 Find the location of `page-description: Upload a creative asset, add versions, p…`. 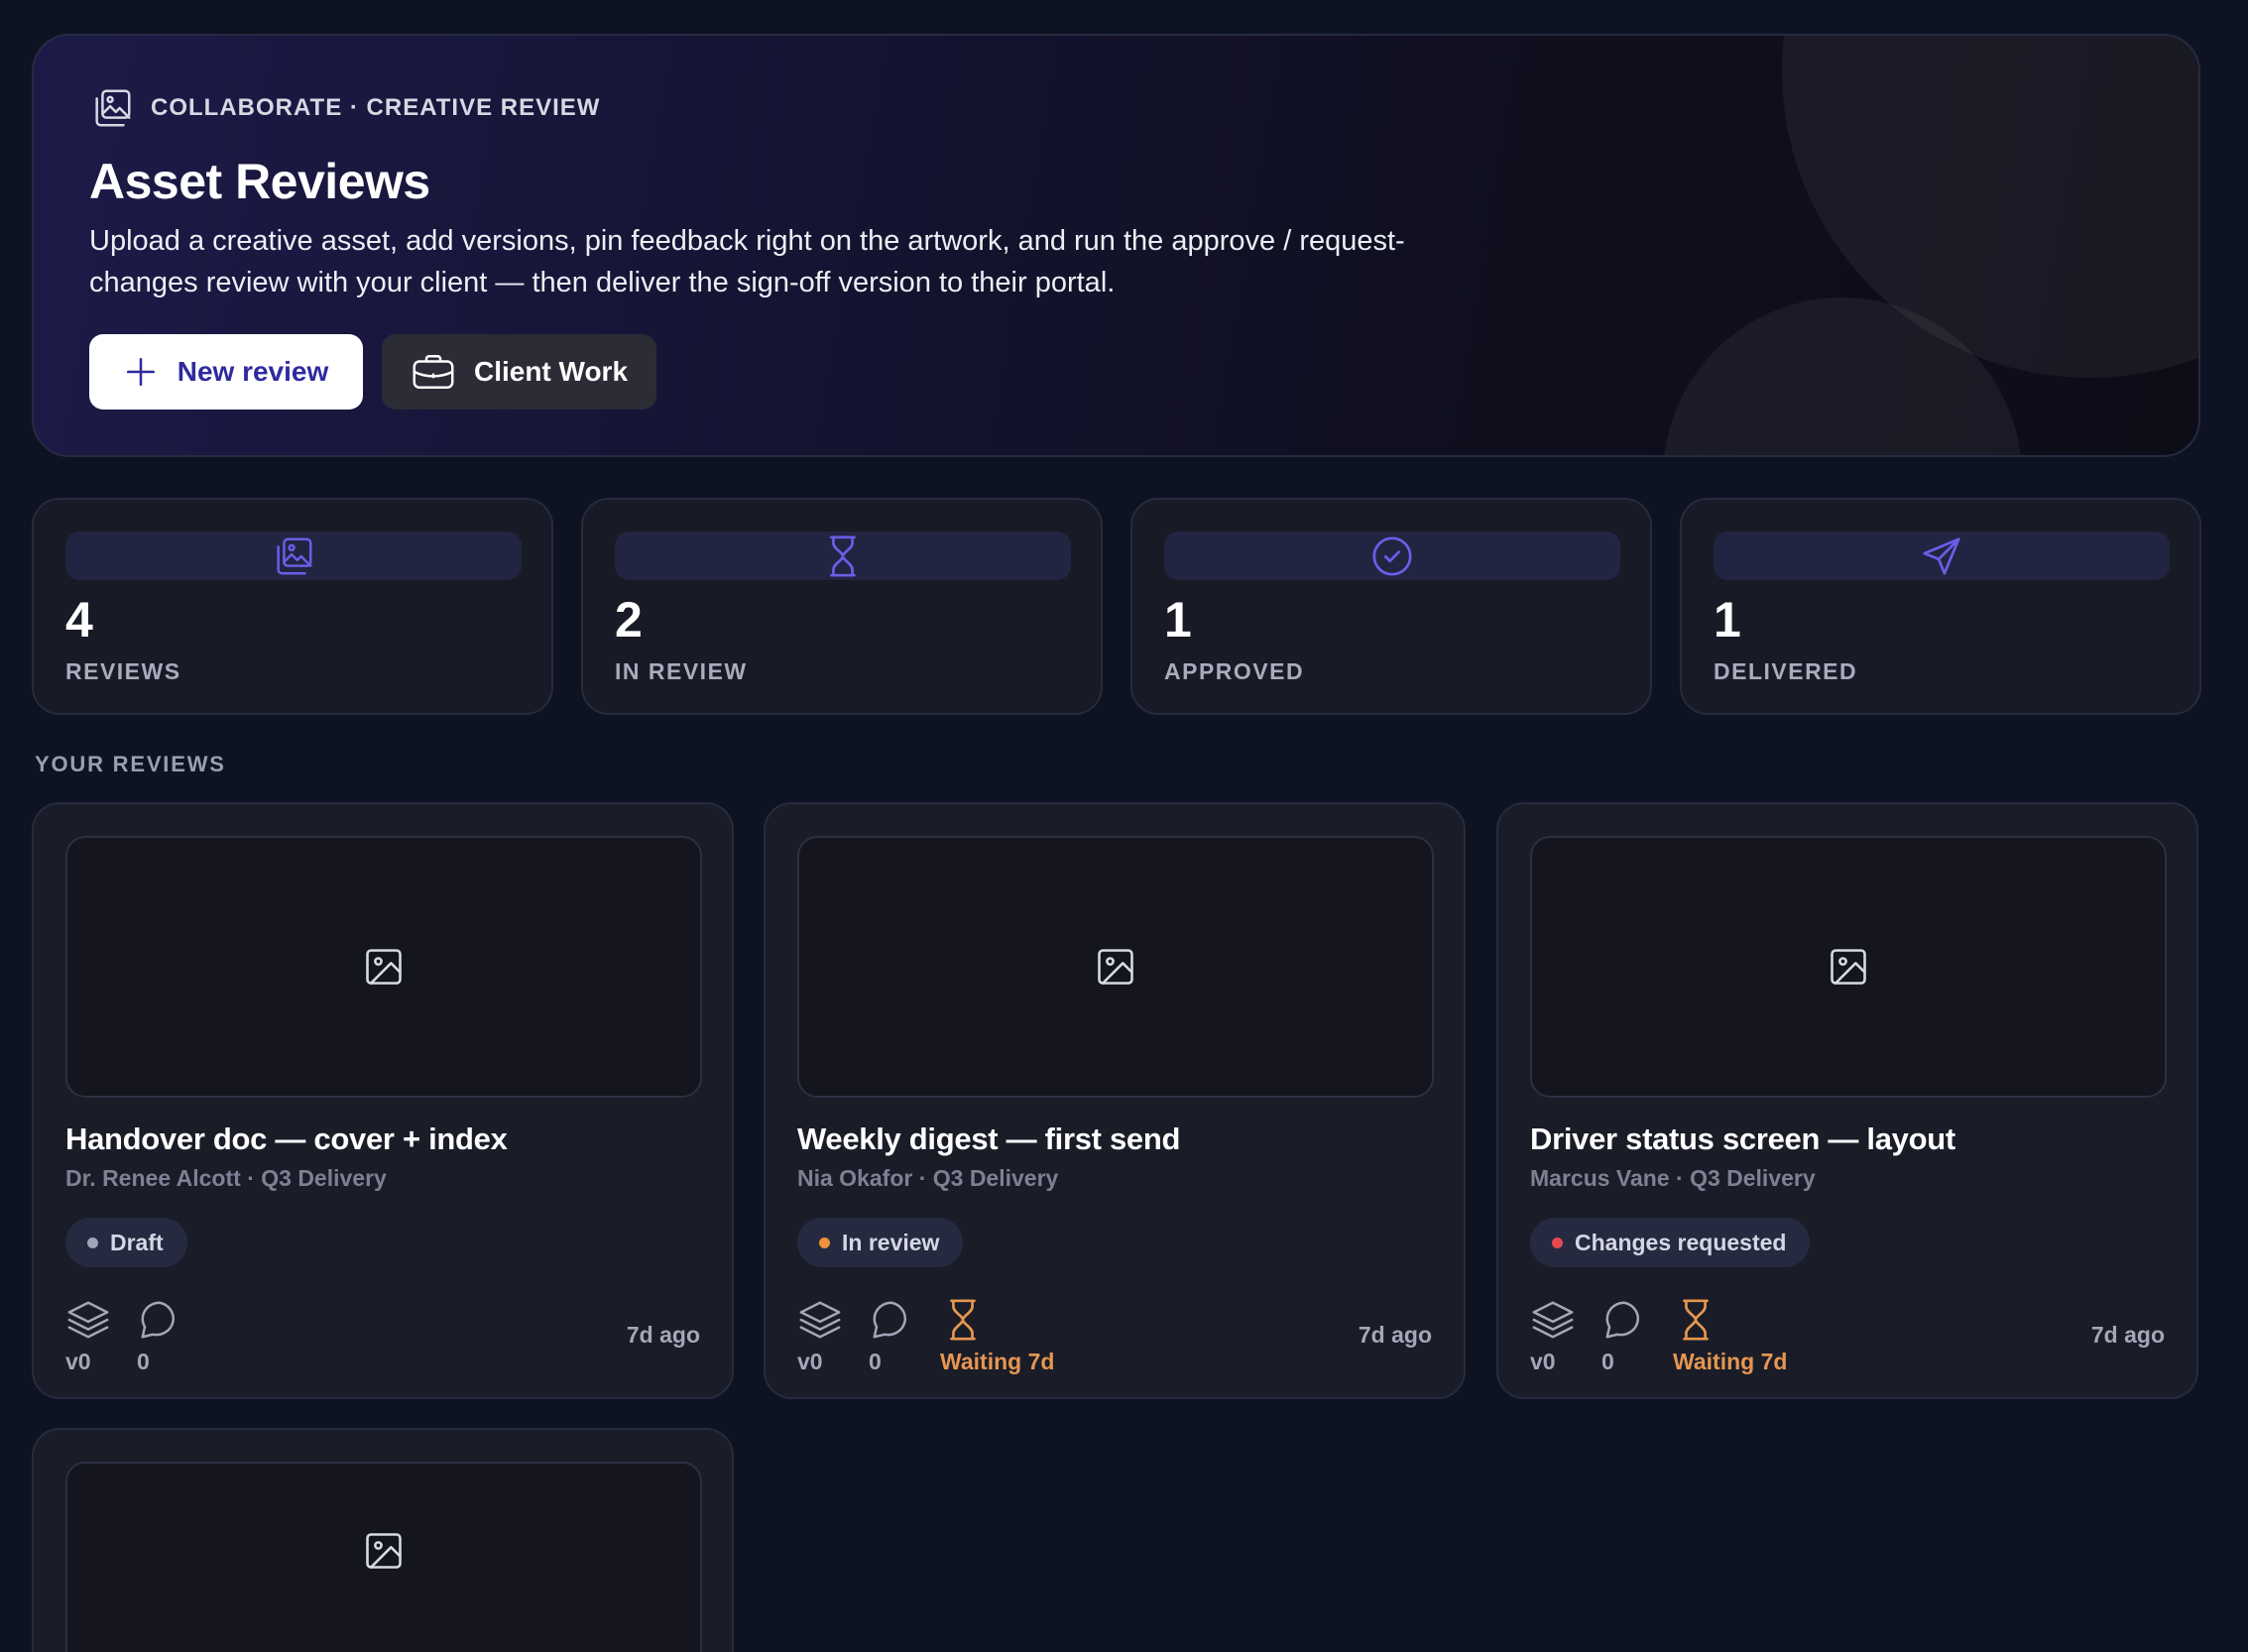

page-description: Upload a creative asset, add versions, p… is located at coordinates (747, 261).